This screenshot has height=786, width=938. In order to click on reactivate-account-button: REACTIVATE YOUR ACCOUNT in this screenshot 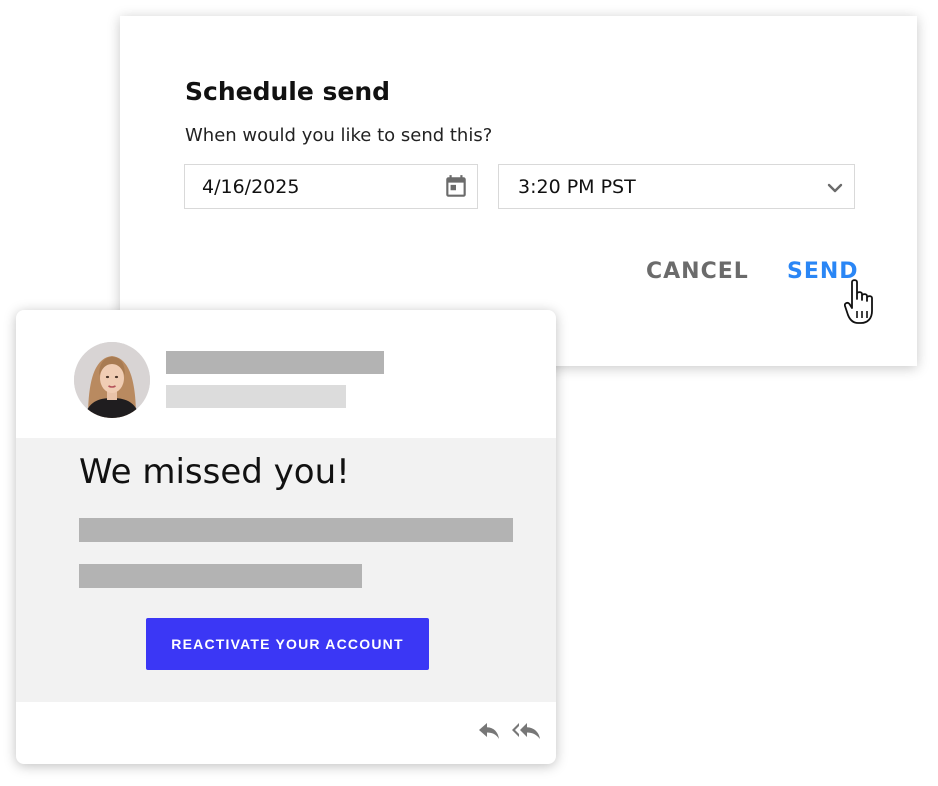, I will do `click(287, 644)`.